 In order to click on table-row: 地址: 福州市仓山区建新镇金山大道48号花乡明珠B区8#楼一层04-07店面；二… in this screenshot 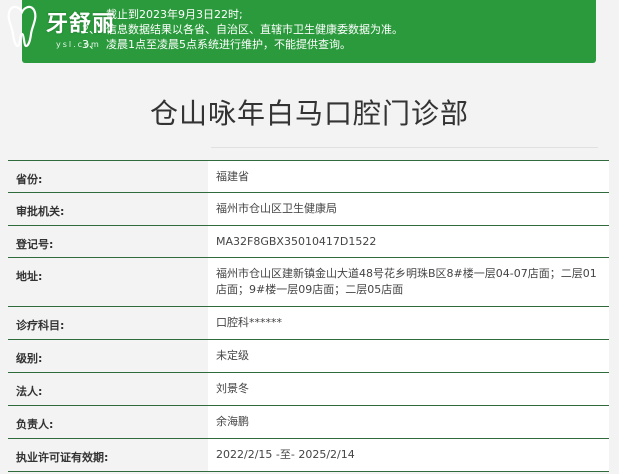, I will do `click(308, 282)`.